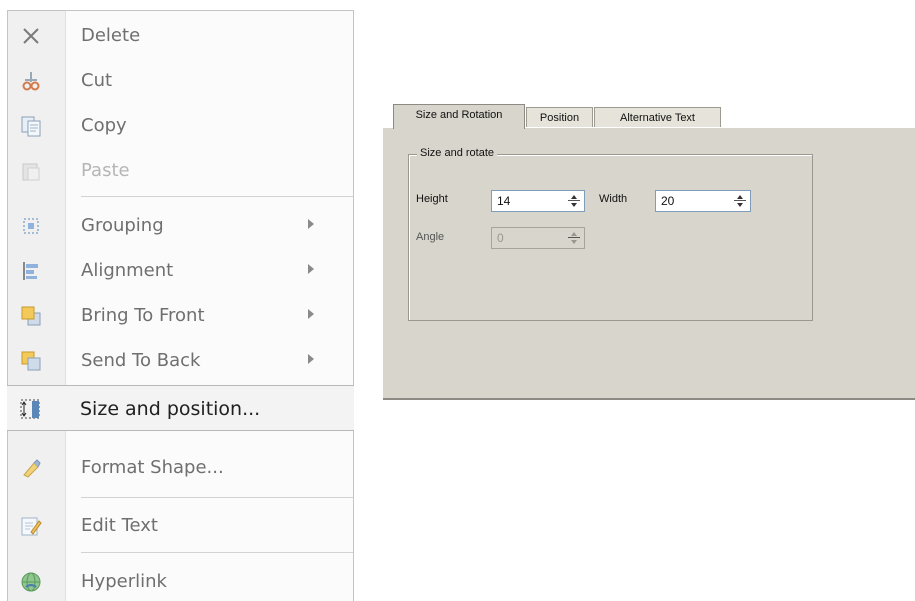  Describe the element at coordinates (143, 315) in the screenshot. I see `menu-item-label: Bring To Front` at that location.